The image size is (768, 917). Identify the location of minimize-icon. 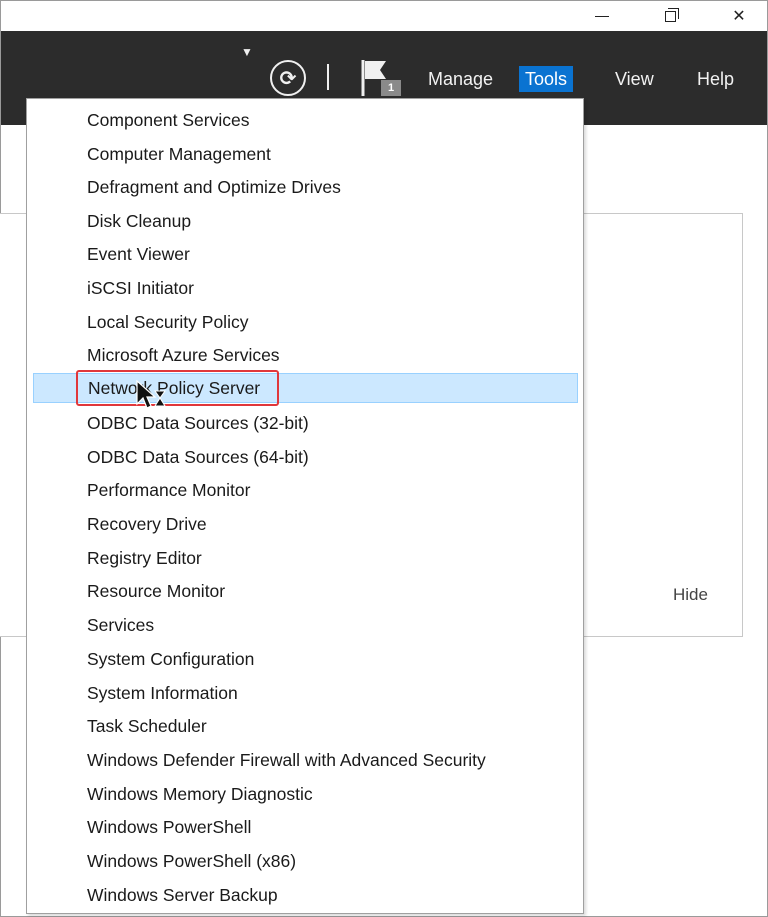
(602, 16).